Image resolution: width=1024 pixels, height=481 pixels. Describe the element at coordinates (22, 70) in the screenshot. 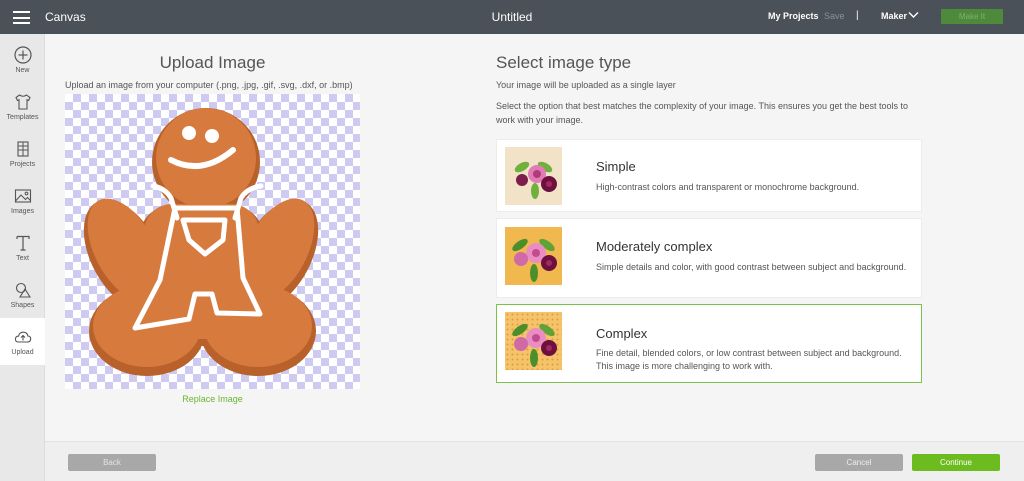

I see `sidebar-item-label: New` at that location.